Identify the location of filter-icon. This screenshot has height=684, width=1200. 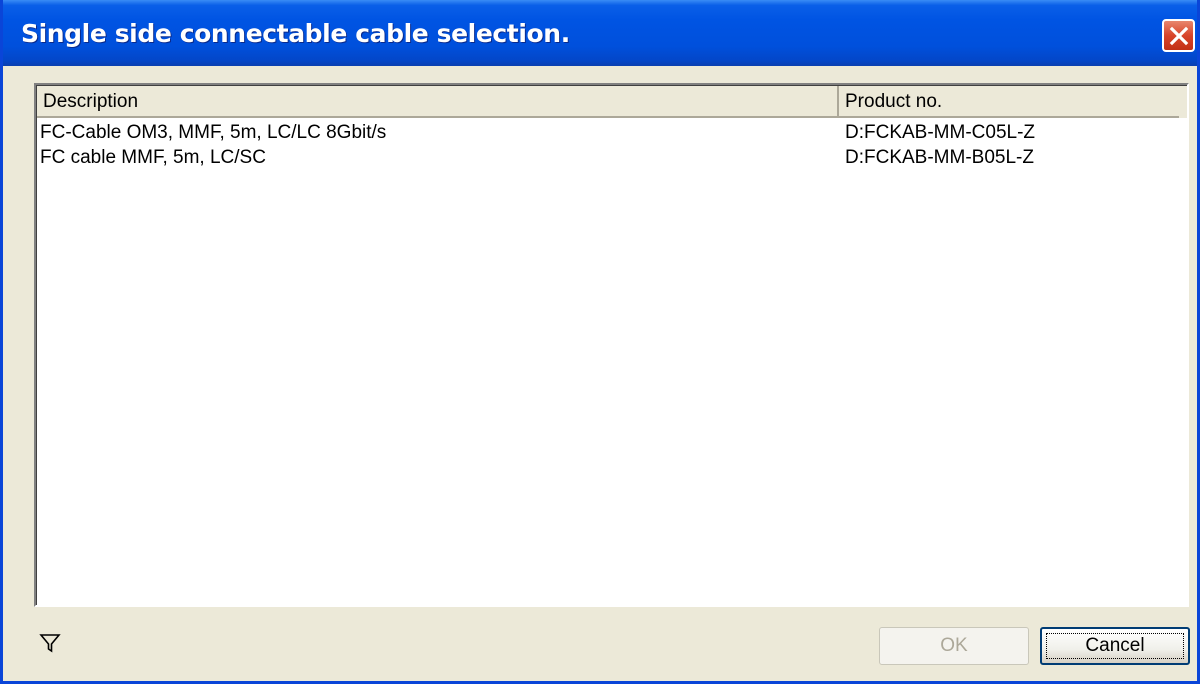
(50, 643).